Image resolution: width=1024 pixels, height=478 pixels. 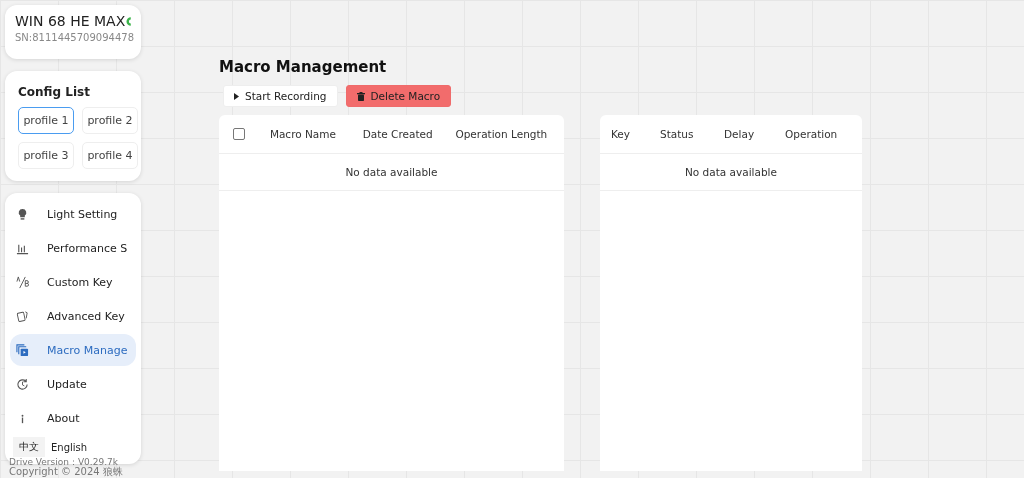 I want to click on profile-button: profile 2, so click(x=110, y=120).